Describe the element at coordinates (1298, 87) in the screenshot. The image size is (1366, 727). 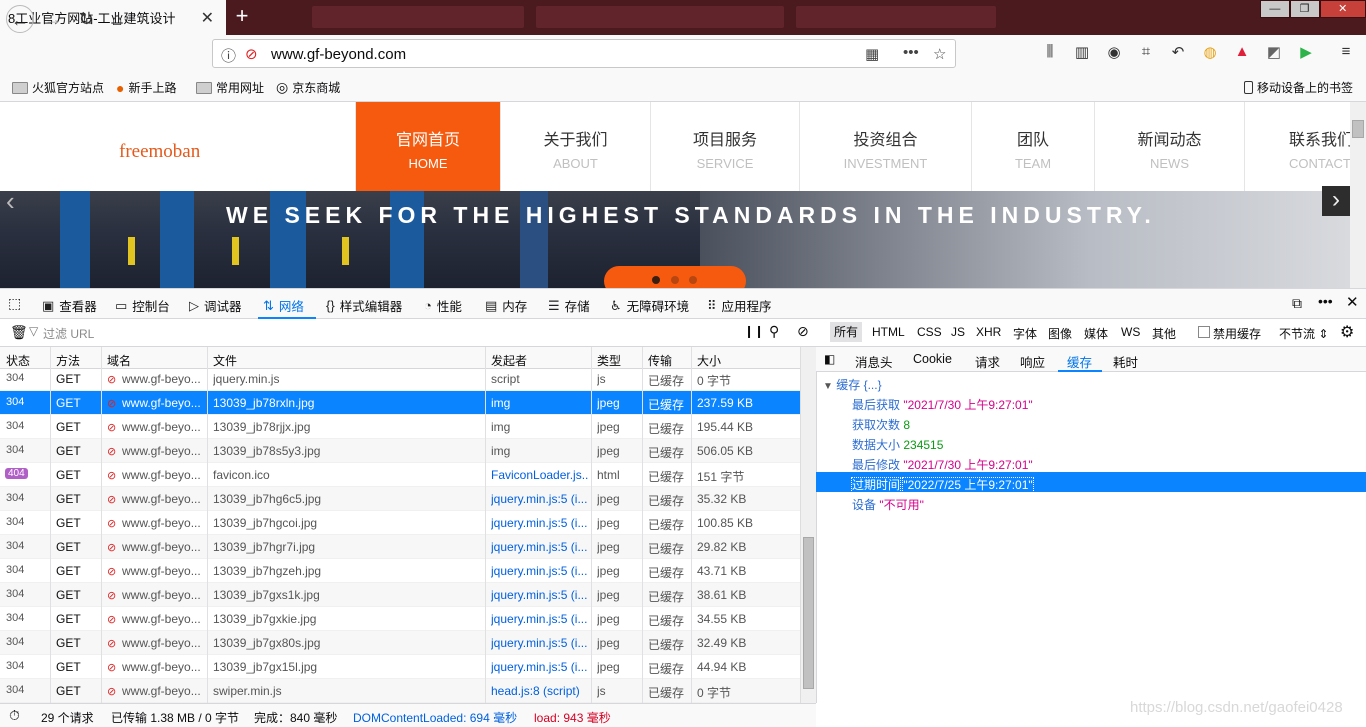
I see `mobile-bookmarks: 移动设备上的书签` at that location.